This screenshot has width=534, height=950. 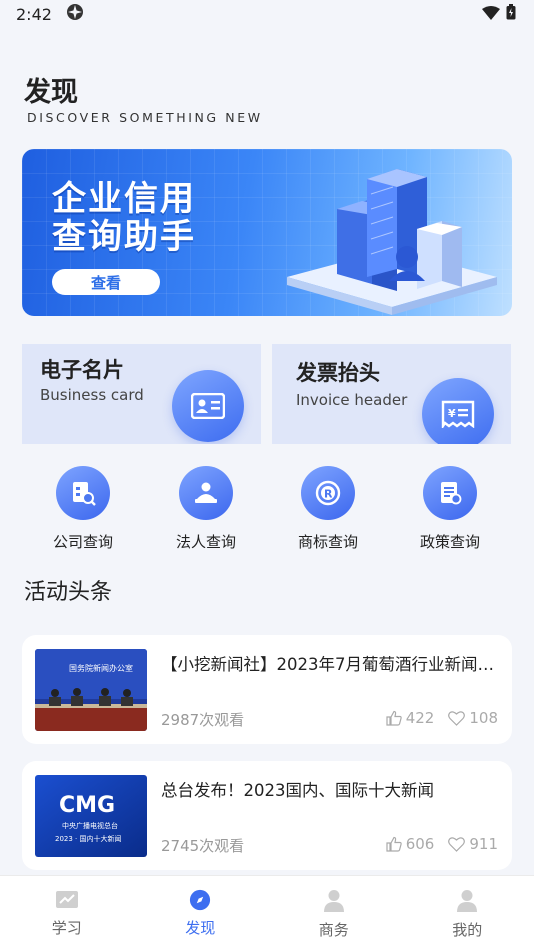 I want to click on news-thumb-sub1: 中央广播电视总台, so click(x=90, y=825).